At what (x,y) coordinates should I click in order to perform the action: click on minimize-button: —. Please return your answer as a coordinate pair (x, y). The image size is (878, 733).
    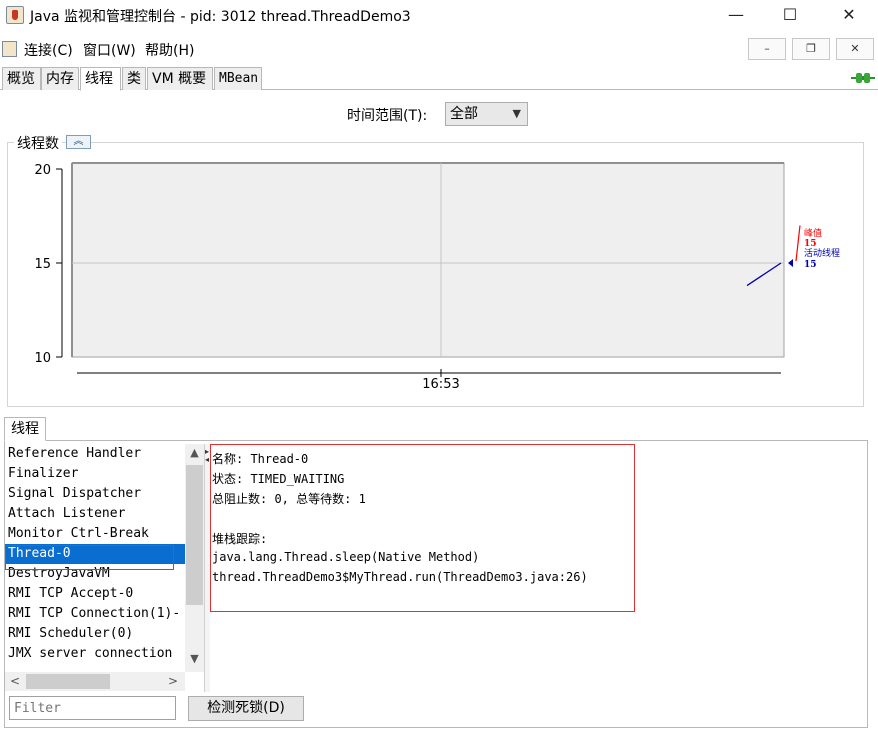
    Looking at the image, I should click on (736, 15).